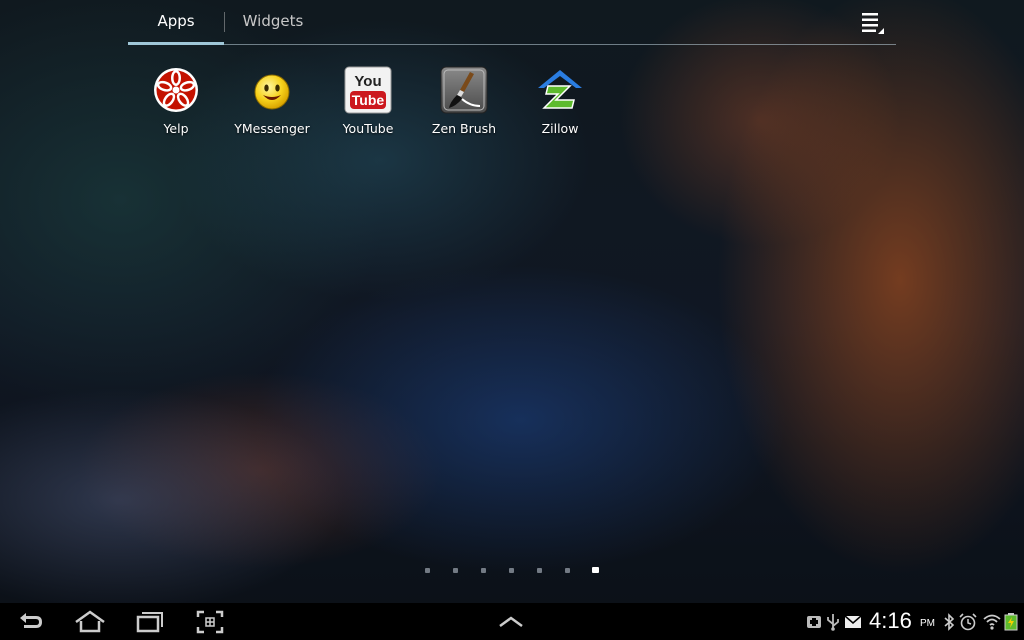 The height and width of the screenshot is (640, 1024). What do you see at coordinates (595, 570) in the screenshot?
I see `page-dot-active` at bounding box center [595, 570].